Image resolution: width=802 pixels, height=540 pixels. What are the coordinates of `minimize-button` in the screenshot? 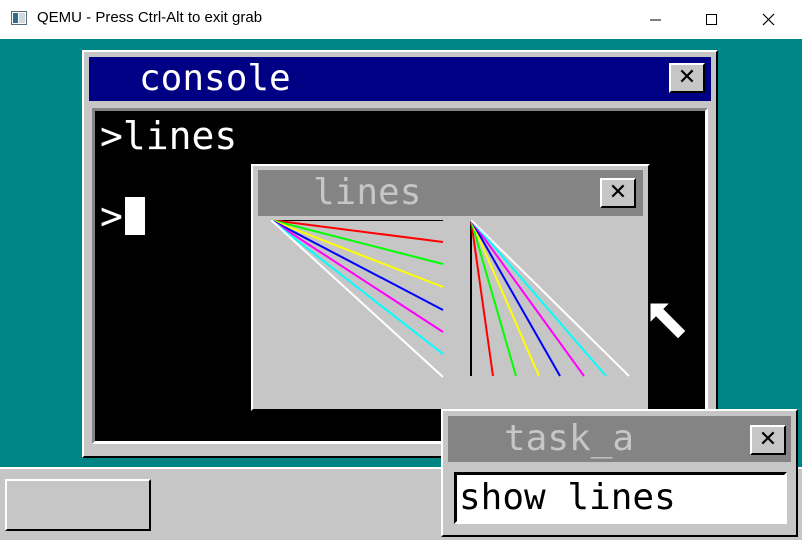 It's located at (656, 19).